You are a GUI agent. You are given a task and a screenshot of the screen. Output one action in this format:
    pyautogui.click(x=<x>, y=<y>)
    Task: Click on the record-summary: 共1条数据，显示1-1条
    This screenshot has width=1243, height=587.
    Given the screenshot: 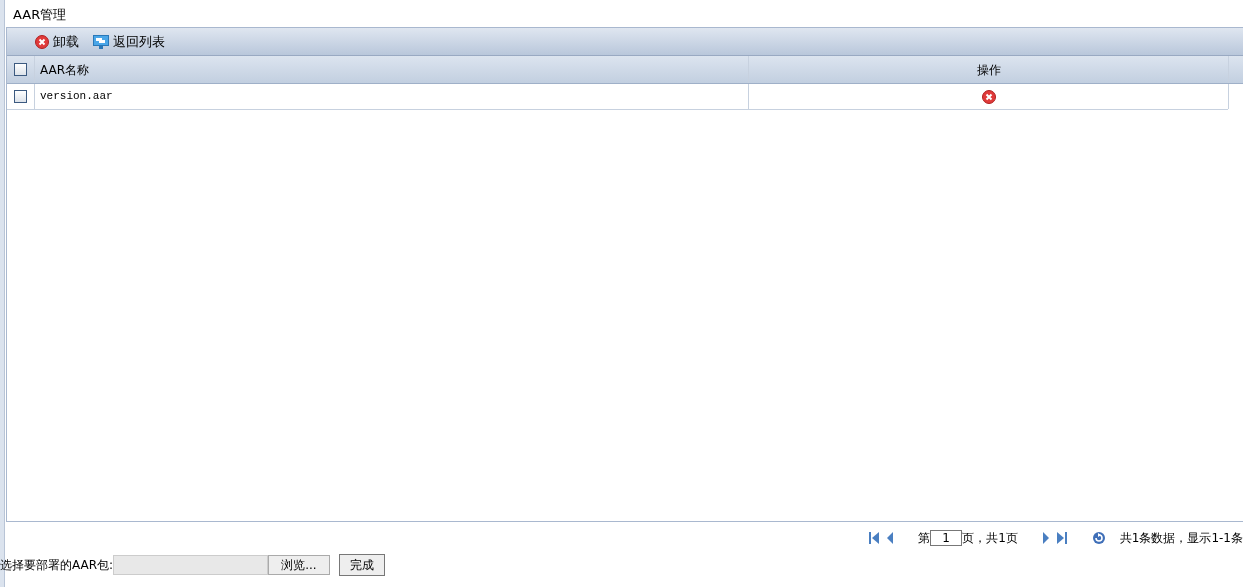 What is the action you would take?
    pyautogui.click(x=1181, y=538)
    